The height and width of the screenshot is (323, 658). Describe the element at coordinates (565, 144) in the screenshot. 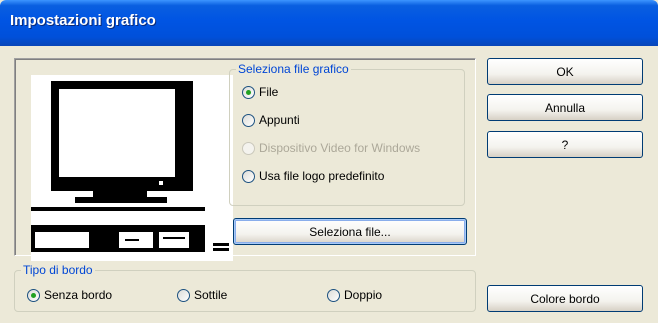

I see `help-button: ?` at that location.